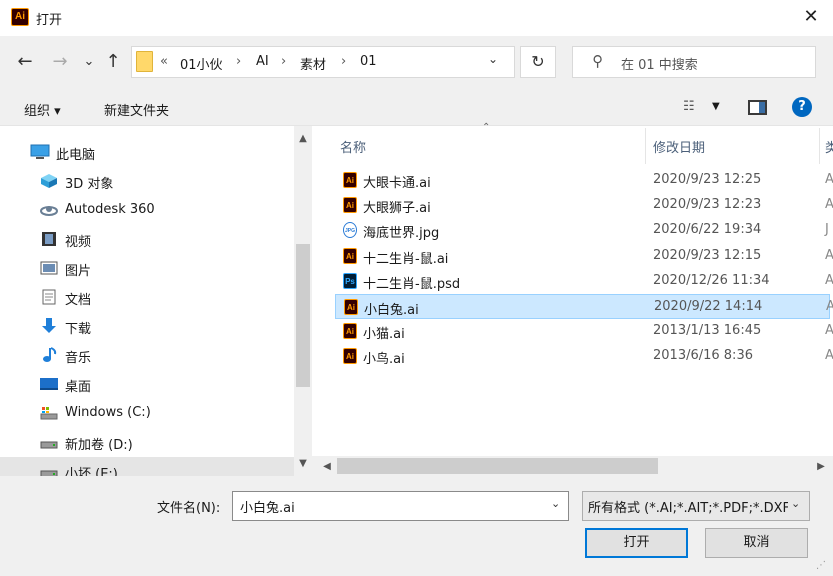  Describe the element at coordinates (493, 59) in the screenshot. I see `address-dropdown-chevron-icon: ⌄` at that location.